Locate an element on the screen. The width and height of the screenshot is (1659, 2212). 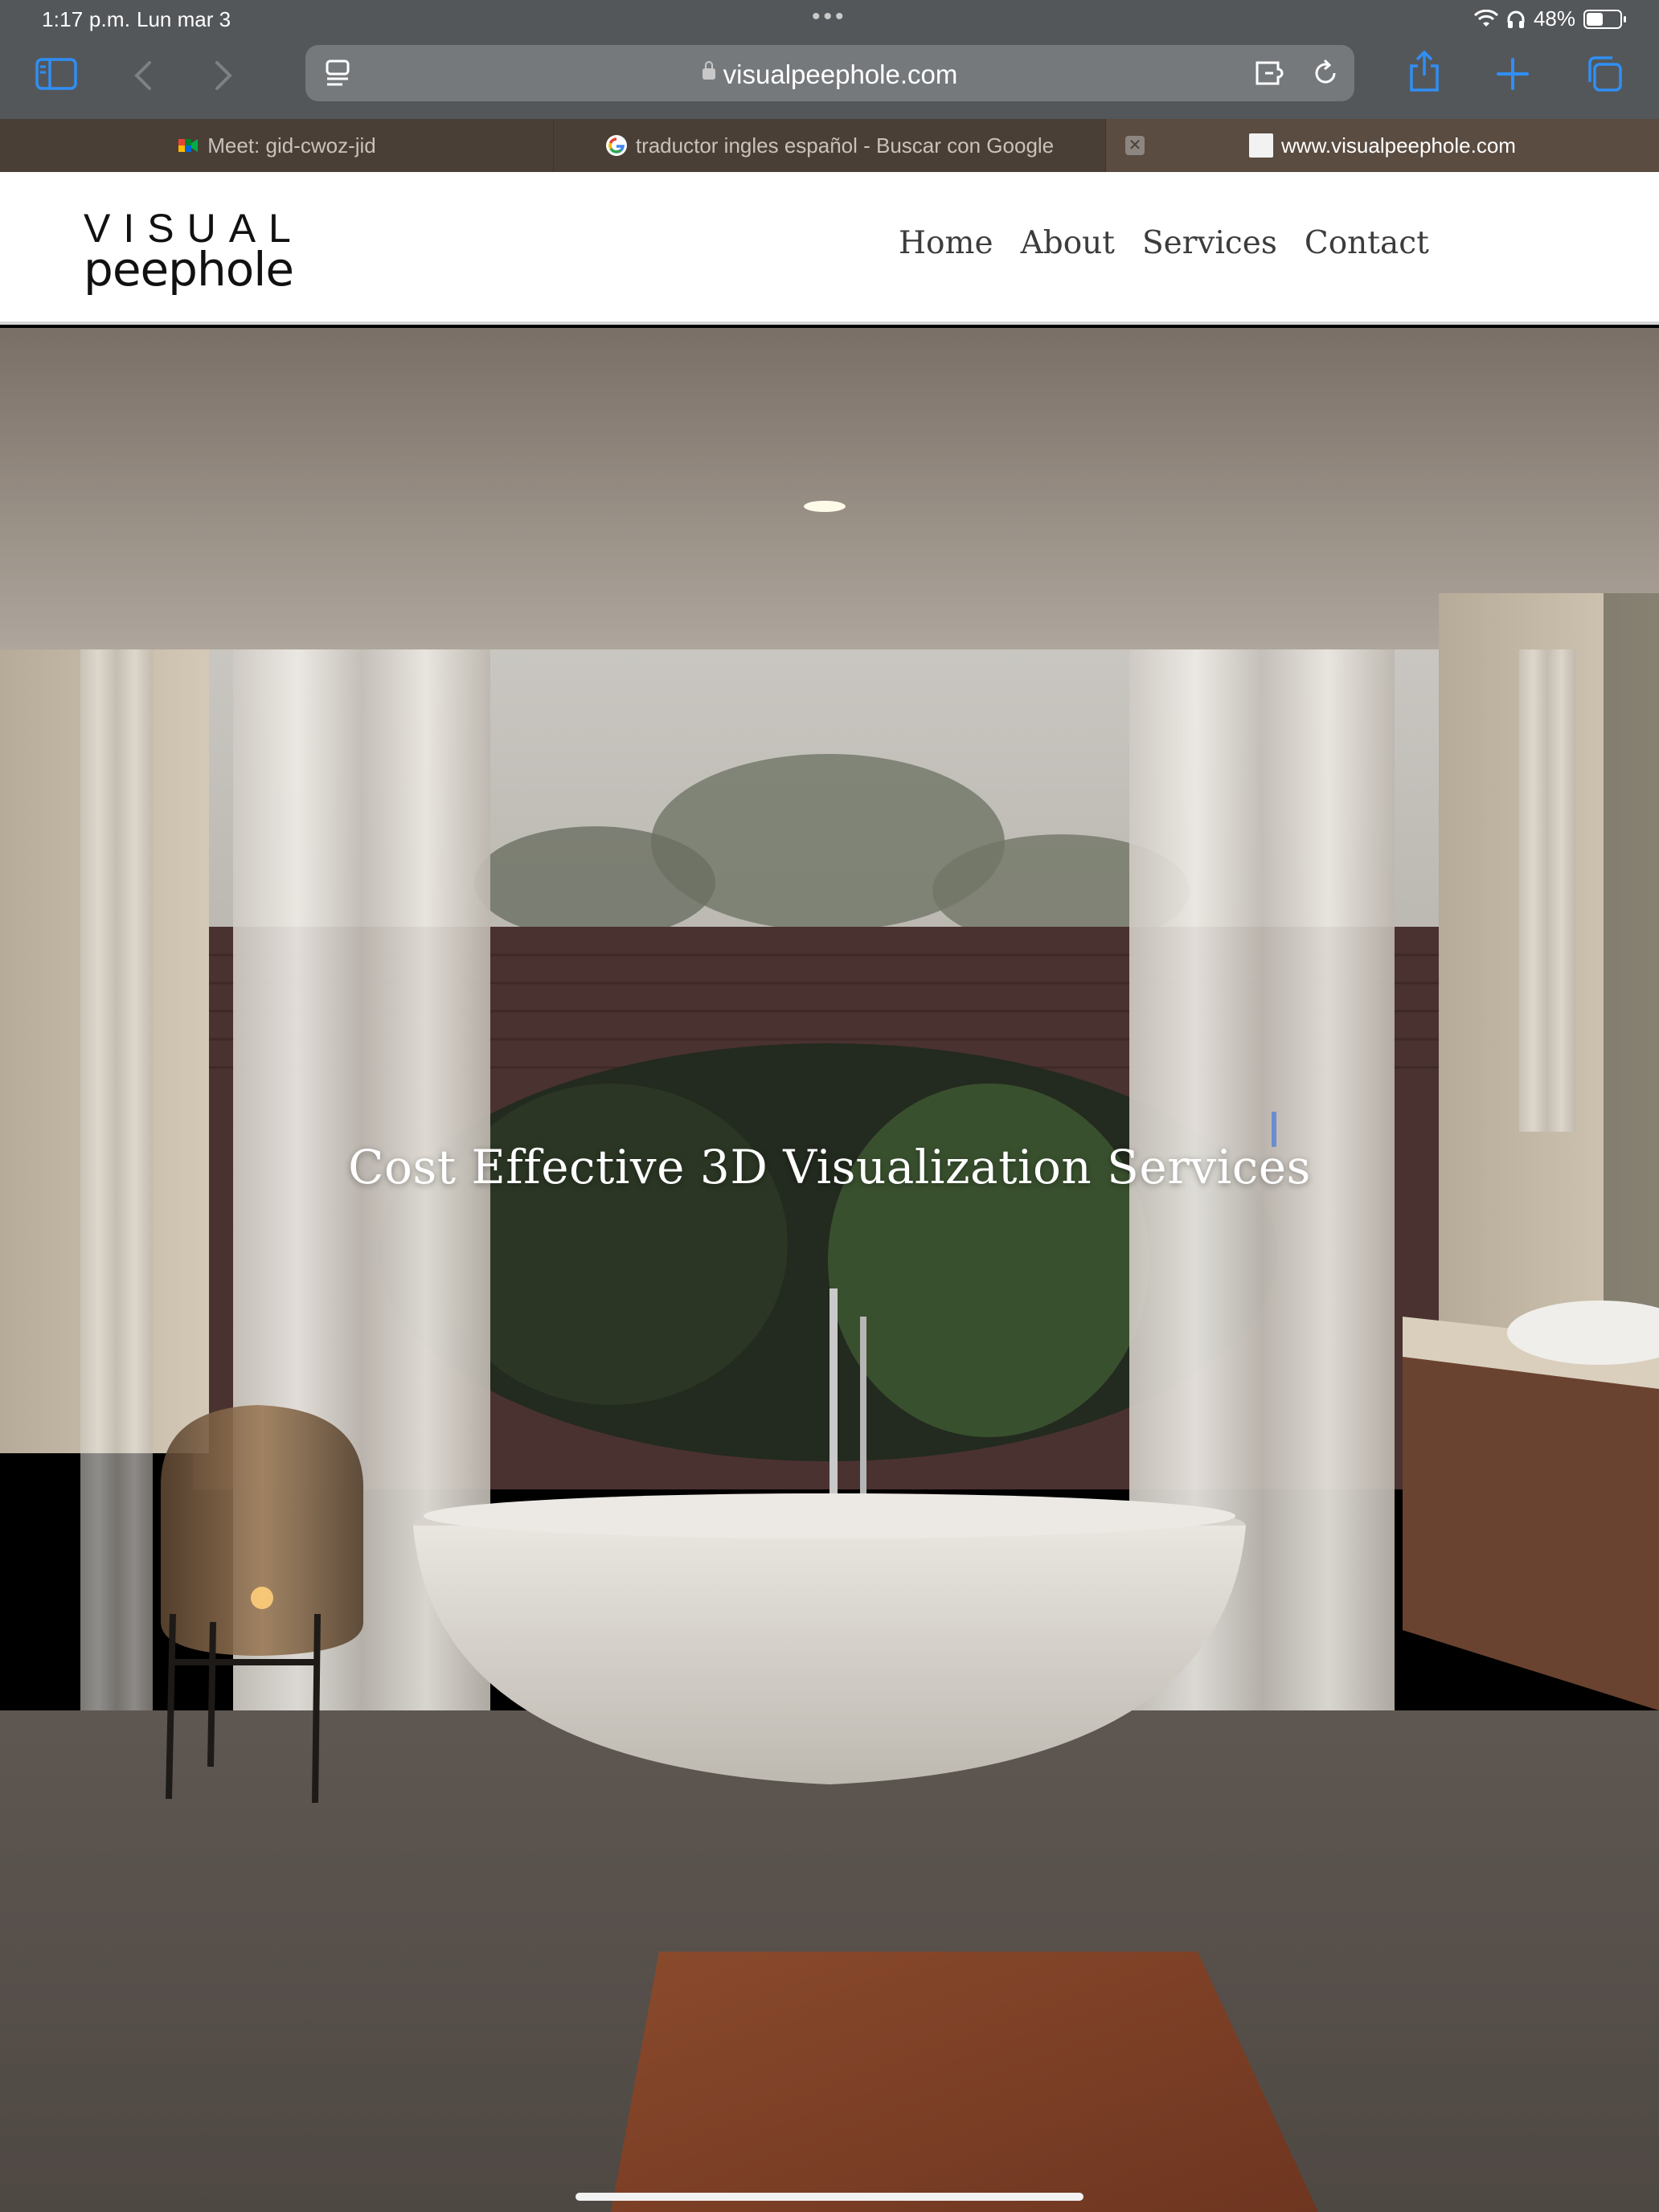
nav-home: Home is located at coordinates (946, 243).